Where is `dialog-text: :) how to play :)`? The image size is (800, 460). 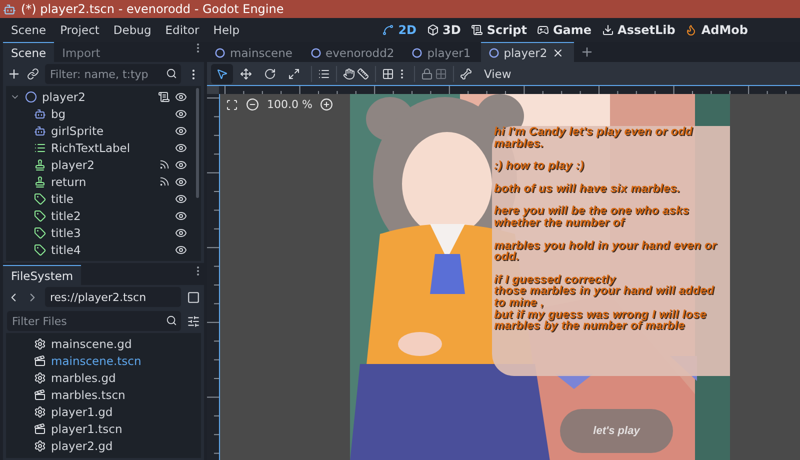 dialog-text: :) how to play :) is located at coordinates (540, 167).